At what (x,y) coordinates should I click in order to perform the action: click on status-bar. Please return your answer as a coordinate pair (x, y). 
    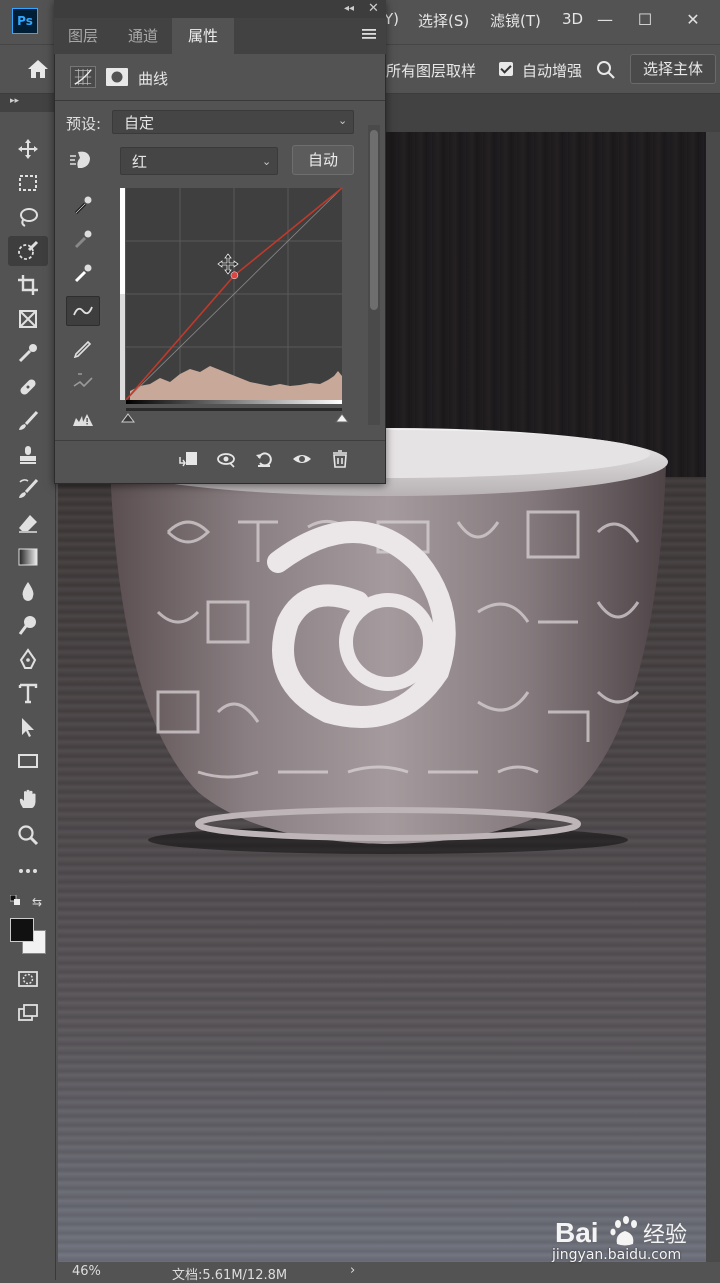
    Looking at the image, I should click on (389, 1271).